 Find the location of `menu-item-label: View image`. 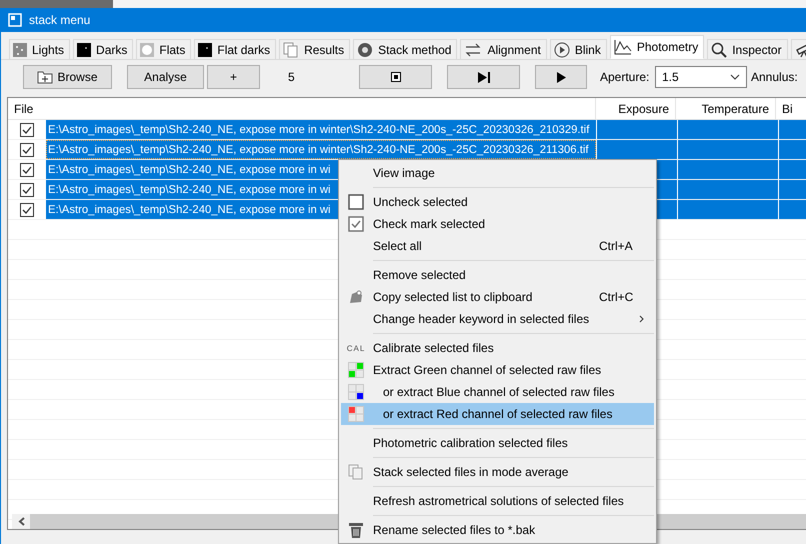

menu-item-label: View image is located at coordinates (403, 173).